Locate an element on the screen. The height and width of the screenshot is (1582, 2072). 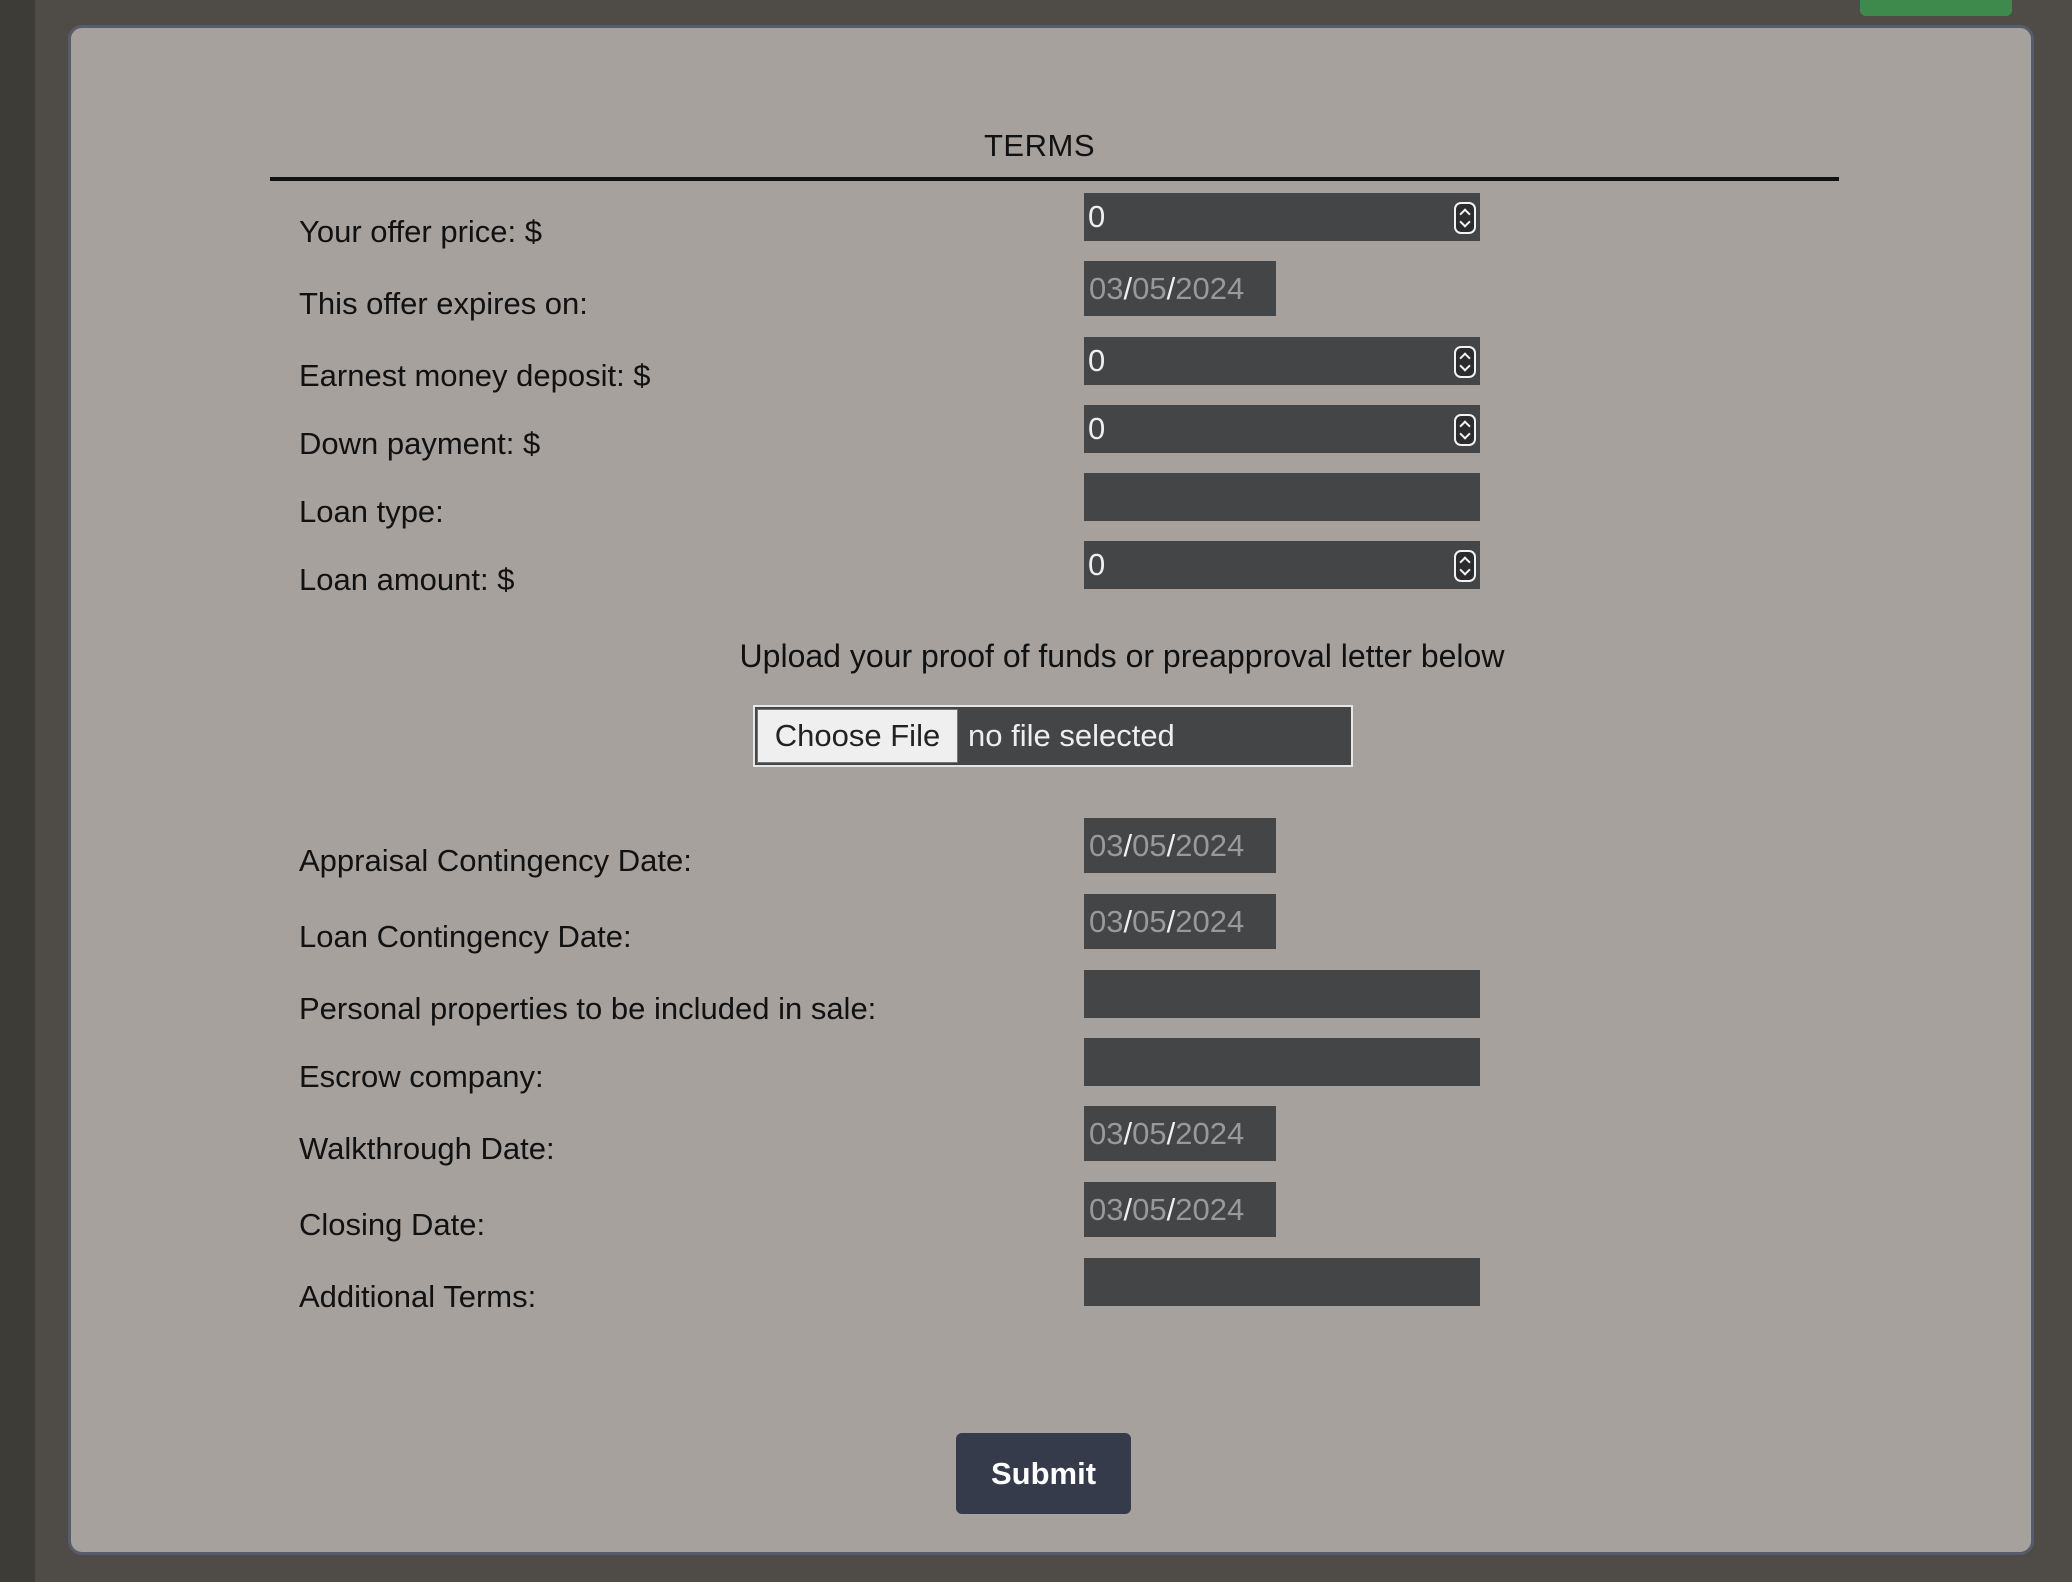
escrow-company-label: Escrow company: is located at coordinates (421, 1076).